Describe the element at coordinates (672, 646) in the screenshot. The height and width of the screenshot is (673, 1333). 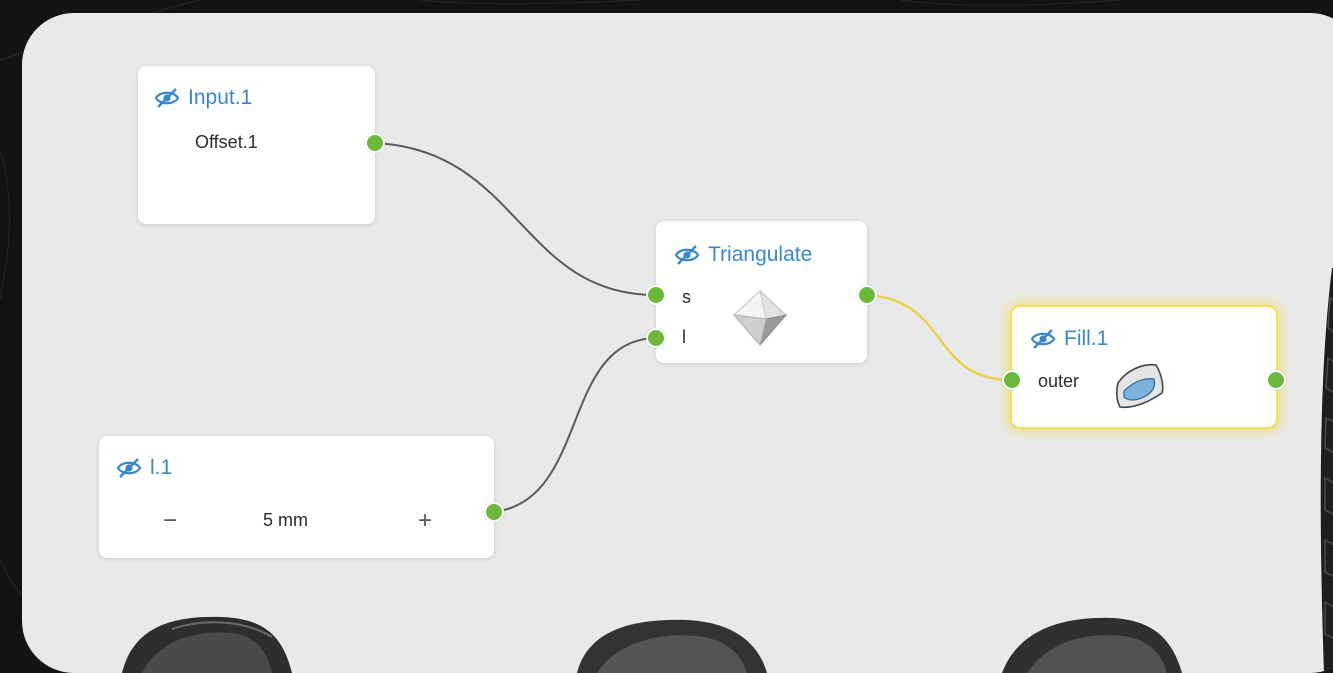
I see `mesh-preview-center` at that location.